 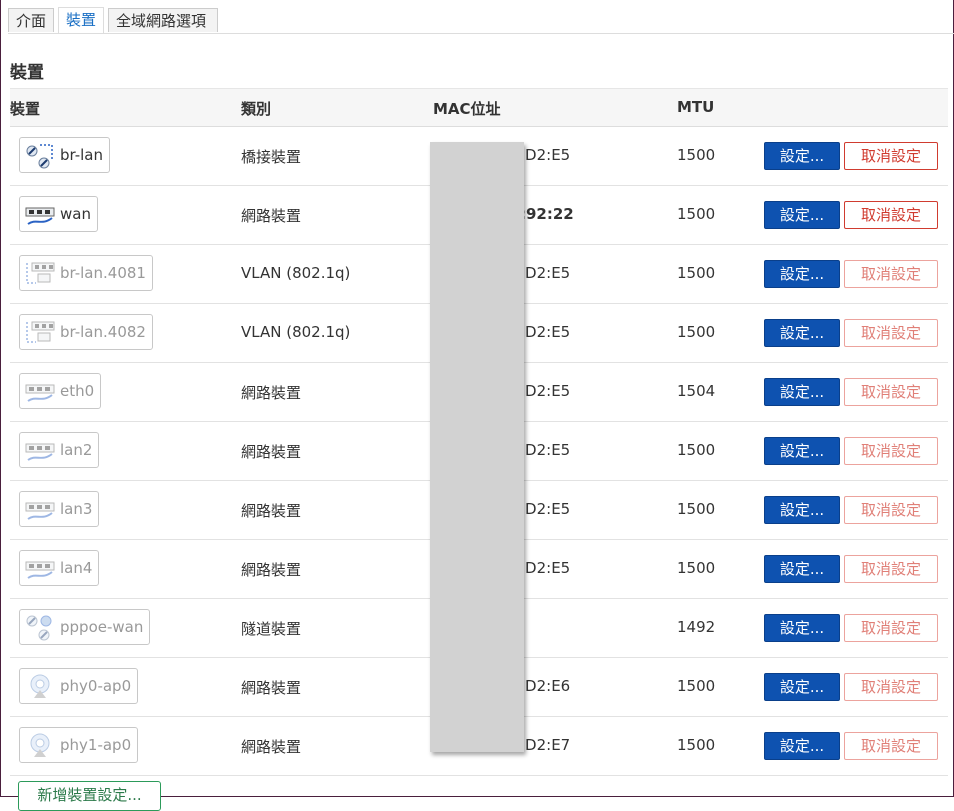 What do you see at coordinates (271, 157) in the screenshot?
I see `device-type: 橋接裝置` at bounding box center [271, 157].